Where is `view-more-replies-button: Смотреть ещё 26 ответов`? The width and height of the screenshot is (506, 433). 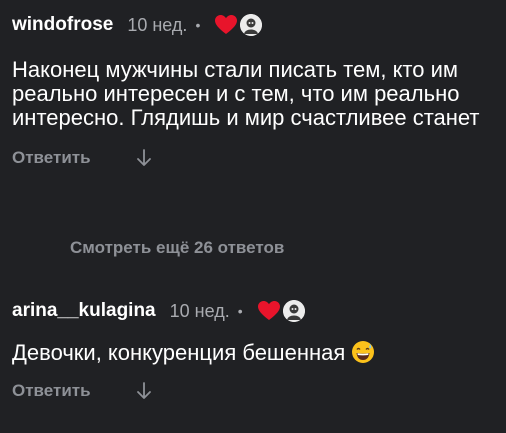 view-more-replies-button: Смотреть ещё 26 ответов is located at coordinates (177, 248).